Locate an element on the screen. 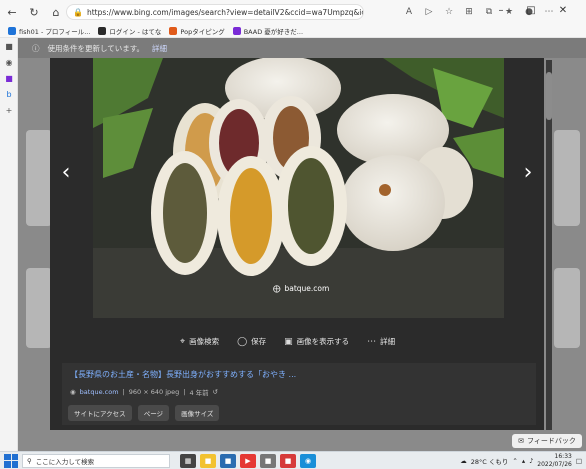 Image resolution: width=586 pixels, height=469 pixels. notice-bar: ⓘ 使用条件を更新しています。 詳細 is located at coordinates (302, 48).